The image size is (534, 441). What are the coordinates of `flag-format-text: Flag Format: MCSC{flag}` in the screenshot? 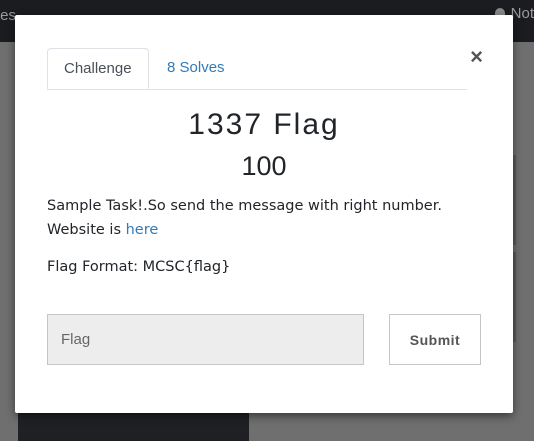 It's located at (139, 267).